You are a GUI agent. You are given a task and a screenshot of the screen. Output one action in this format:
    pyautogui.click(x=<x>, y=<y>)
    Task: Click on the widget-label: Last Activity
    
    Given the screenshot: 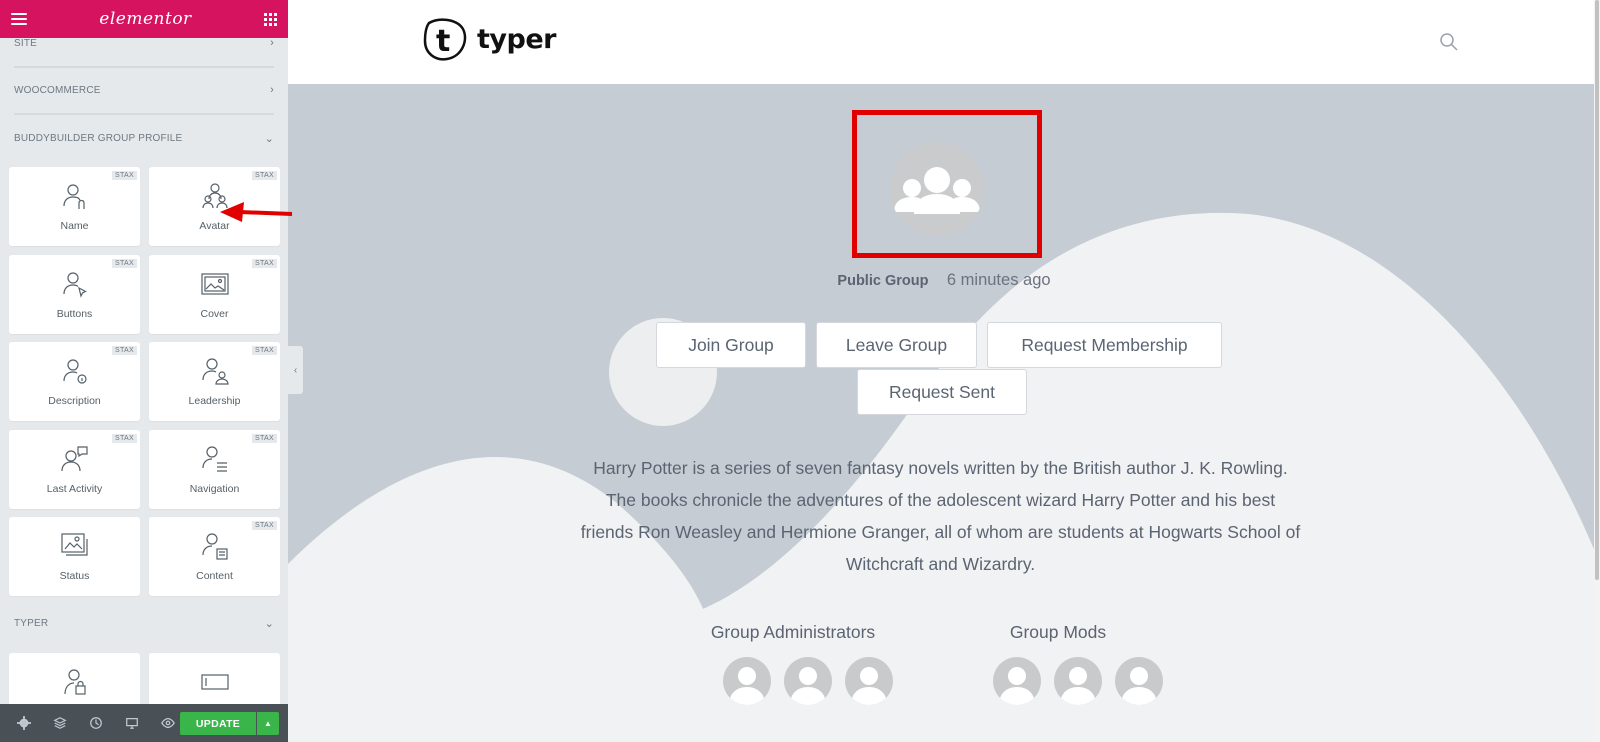 What is the action you would take?
    pyautogui.click(x=74, y=489)
    